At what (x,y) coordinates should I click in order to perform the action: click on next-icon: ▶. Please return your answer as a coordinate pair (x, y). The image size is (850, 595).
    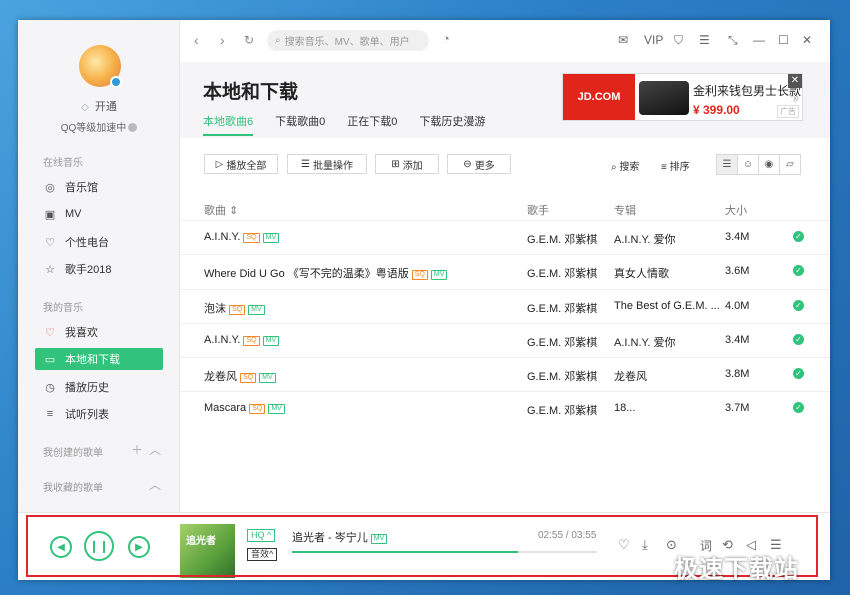
    Looking at the image, I should click on (139, 547).